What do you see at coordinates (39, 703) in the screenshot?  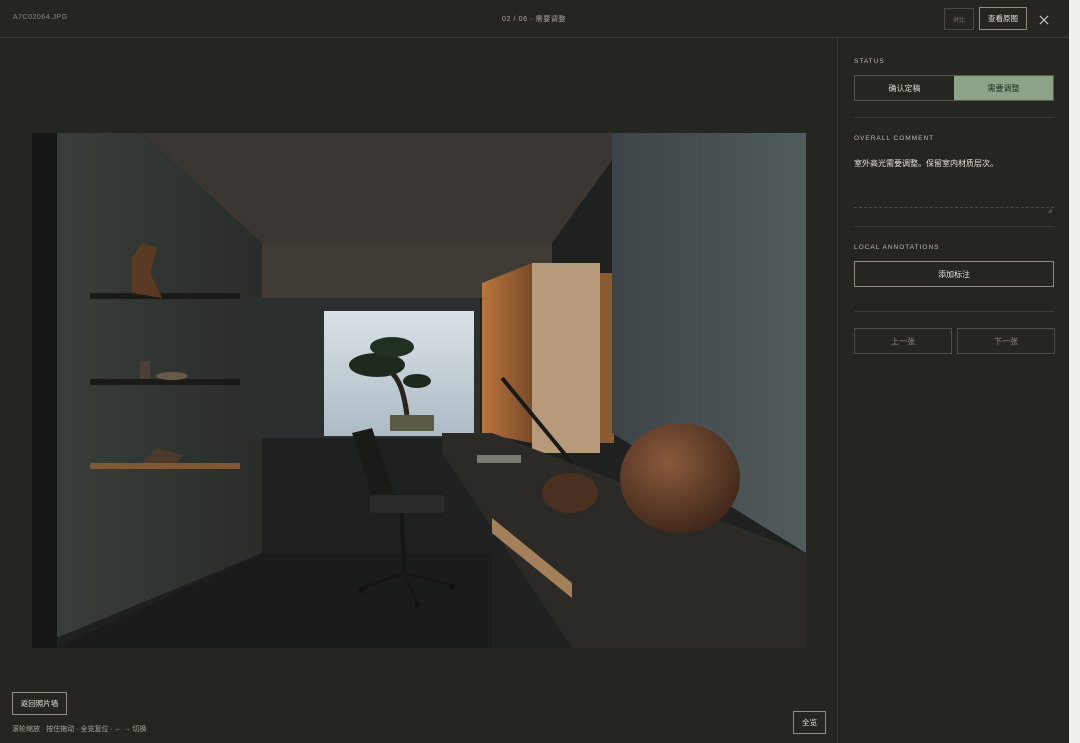 I see `back-to-wall-button: 返回照片墙` at bounding box center [39, 703].